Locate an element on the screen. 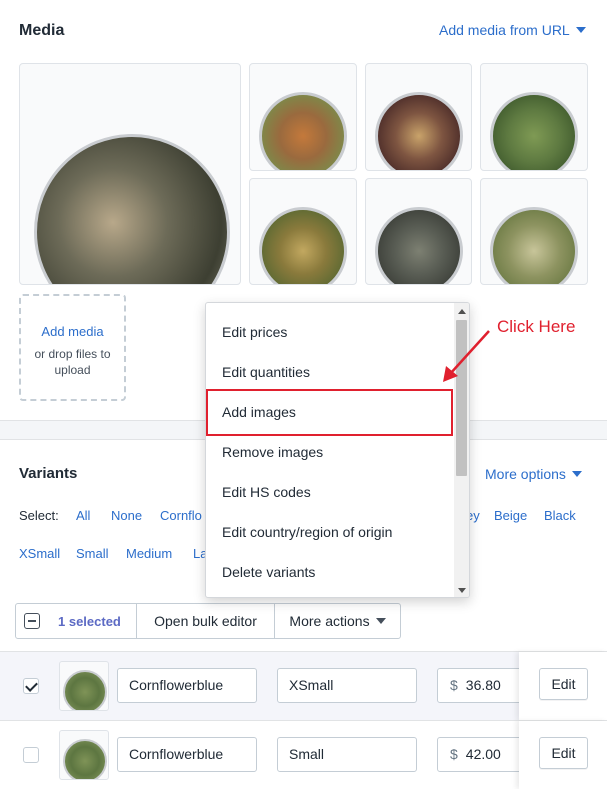 This screenshot has height=789, width=607. variant-size-field: Small is located at coordinates (347, 754).